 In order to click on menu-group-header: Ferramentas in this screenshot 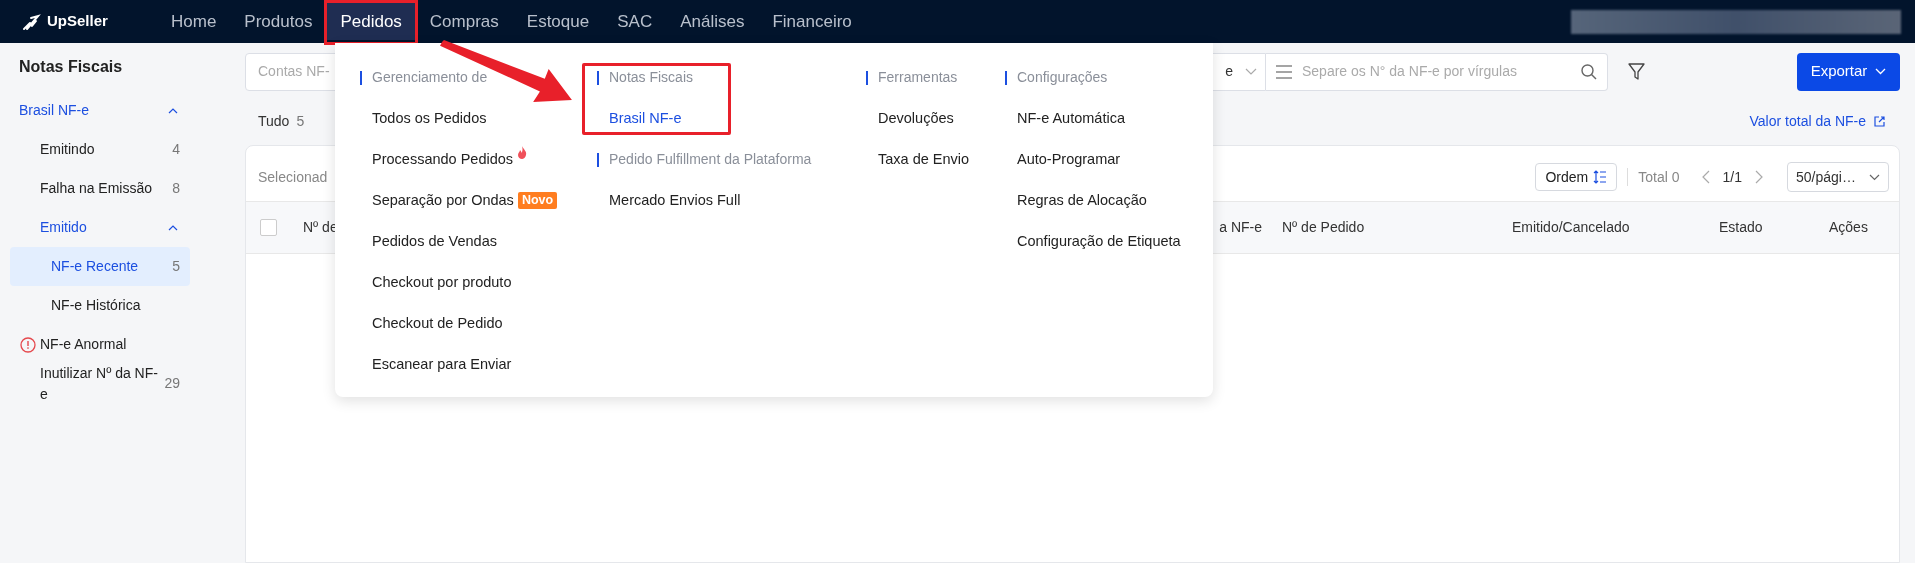, I will do `click(918, 77)`.